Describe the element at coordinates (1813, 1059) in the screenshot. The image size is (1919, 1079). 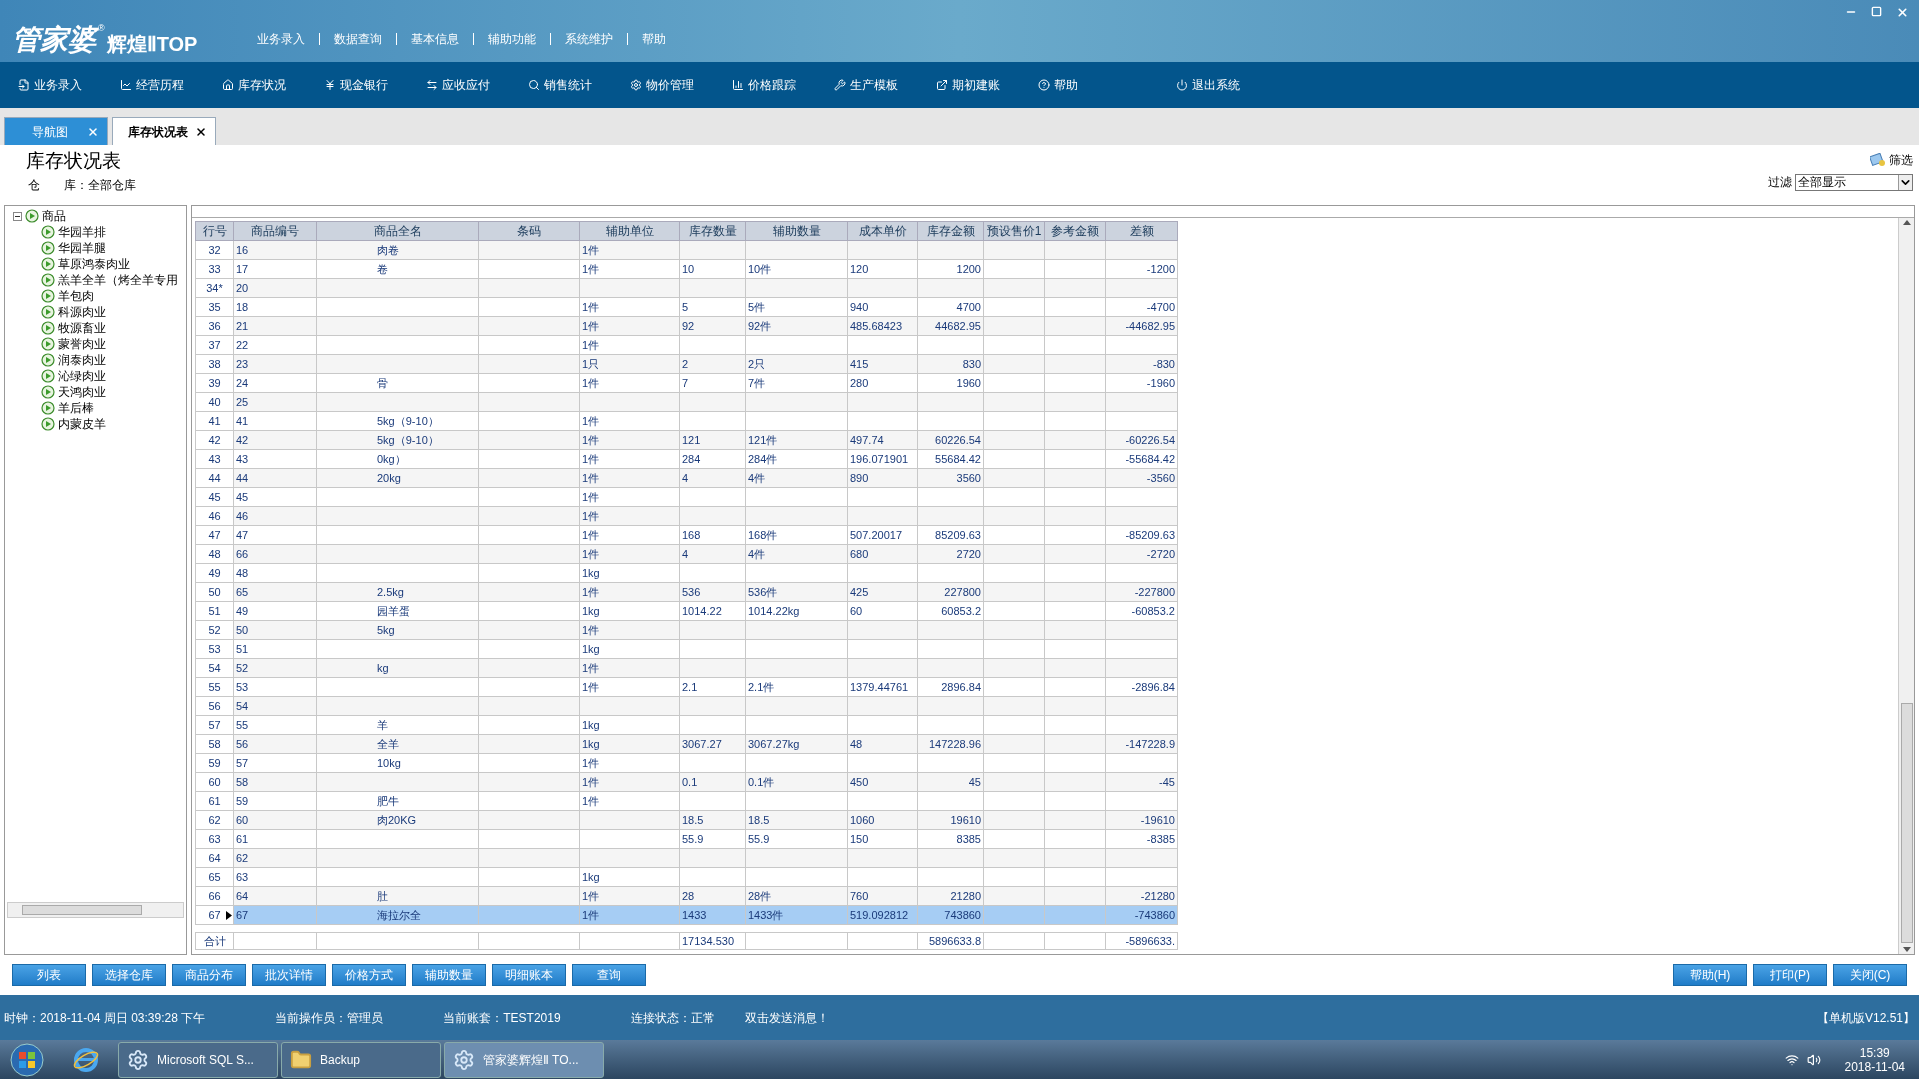
I see `volume-icon` at that location.